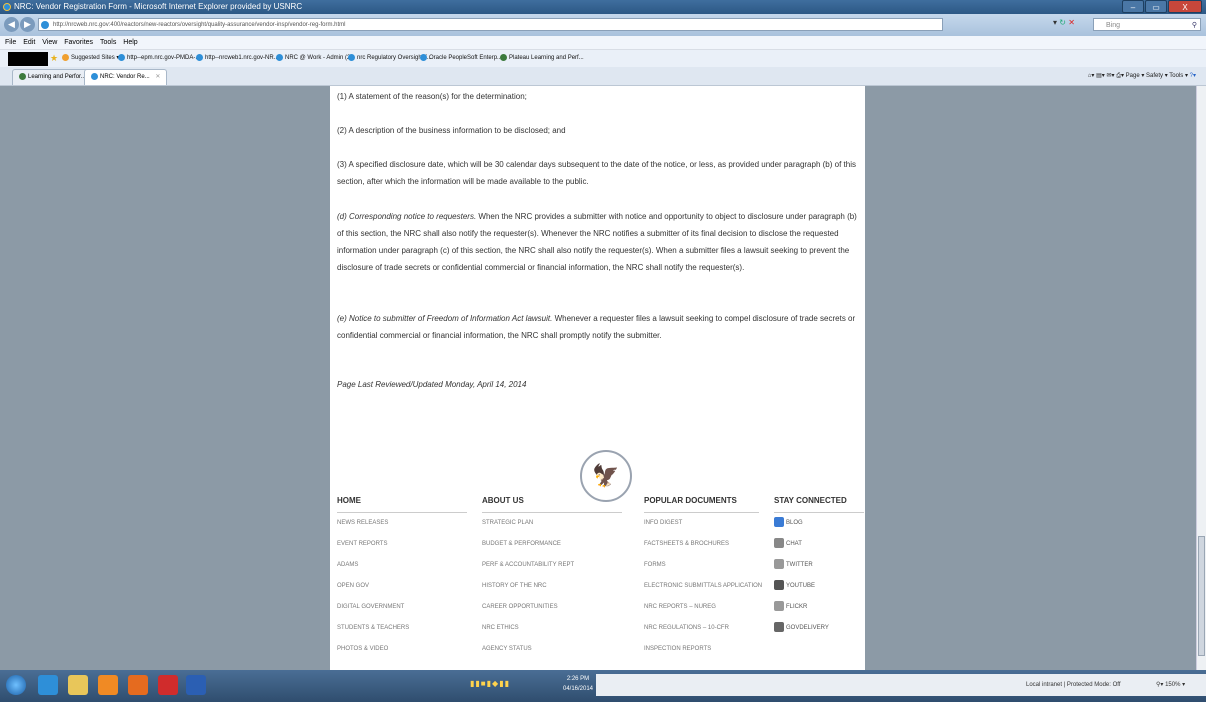  Describe the element at coordinates (552, 586) in the screenshot. I see `footer-link: HISTORY OF THE NRC` at that location.